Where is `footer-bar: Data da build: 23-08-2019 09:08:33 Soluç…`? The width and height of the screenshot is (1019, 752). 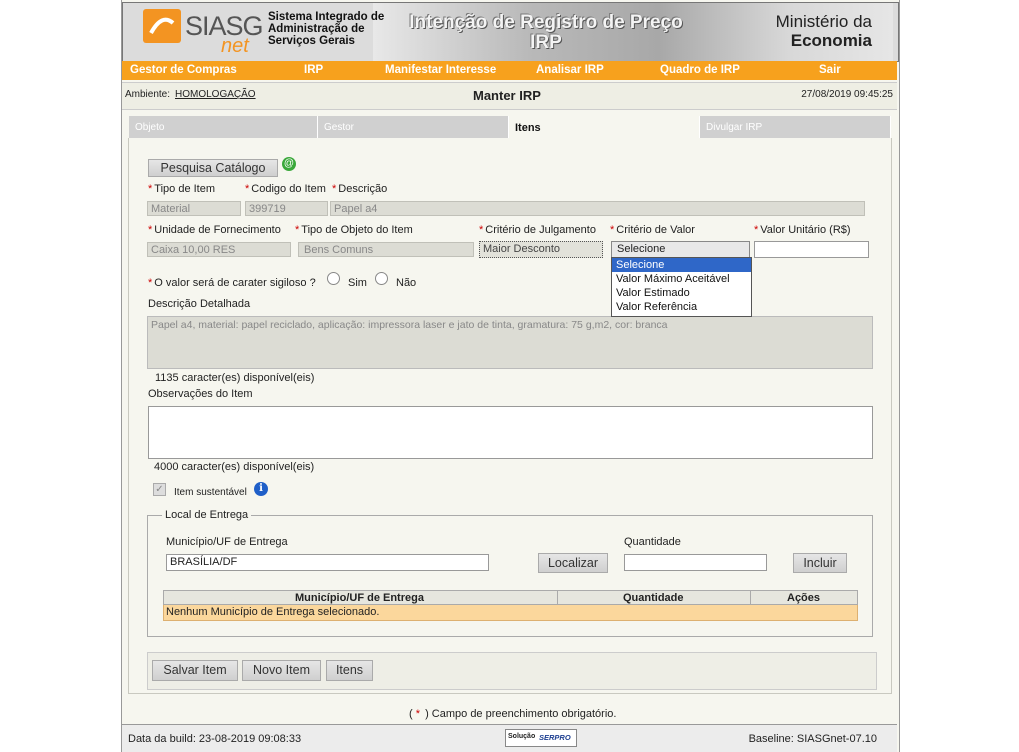 footer-bar: Data da build: 23-08-2019 09:08:33 Soluç… is located at coordinates (509, 738).